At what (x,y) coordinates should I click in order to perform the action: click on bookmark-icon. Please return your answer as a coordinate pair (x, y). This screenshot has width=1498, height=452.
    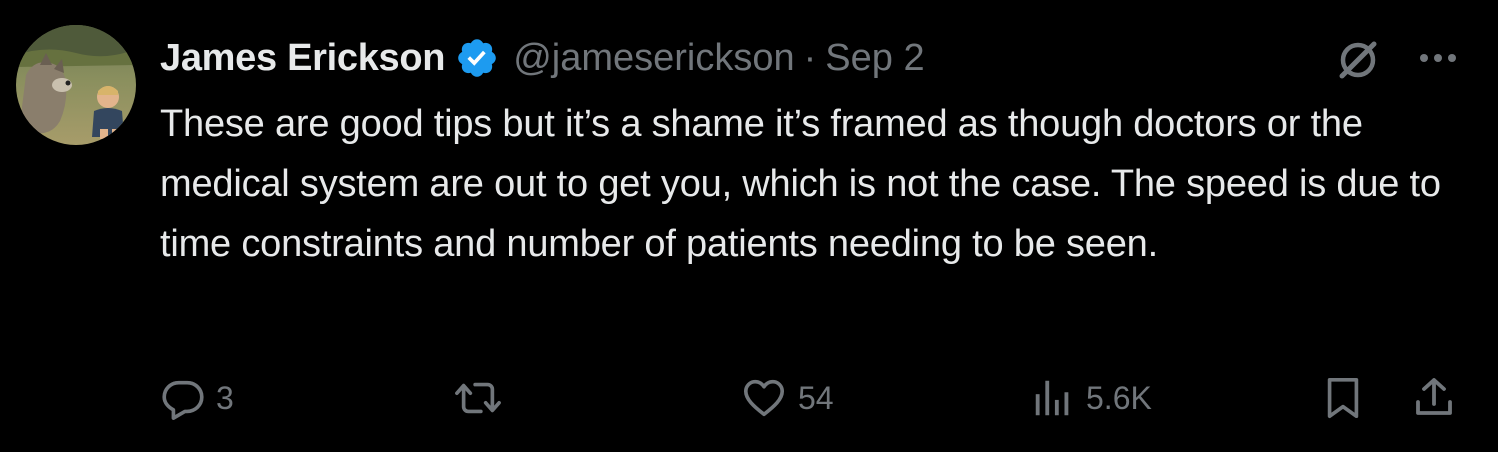
    Looking at the image, I should click on (1343, 398).